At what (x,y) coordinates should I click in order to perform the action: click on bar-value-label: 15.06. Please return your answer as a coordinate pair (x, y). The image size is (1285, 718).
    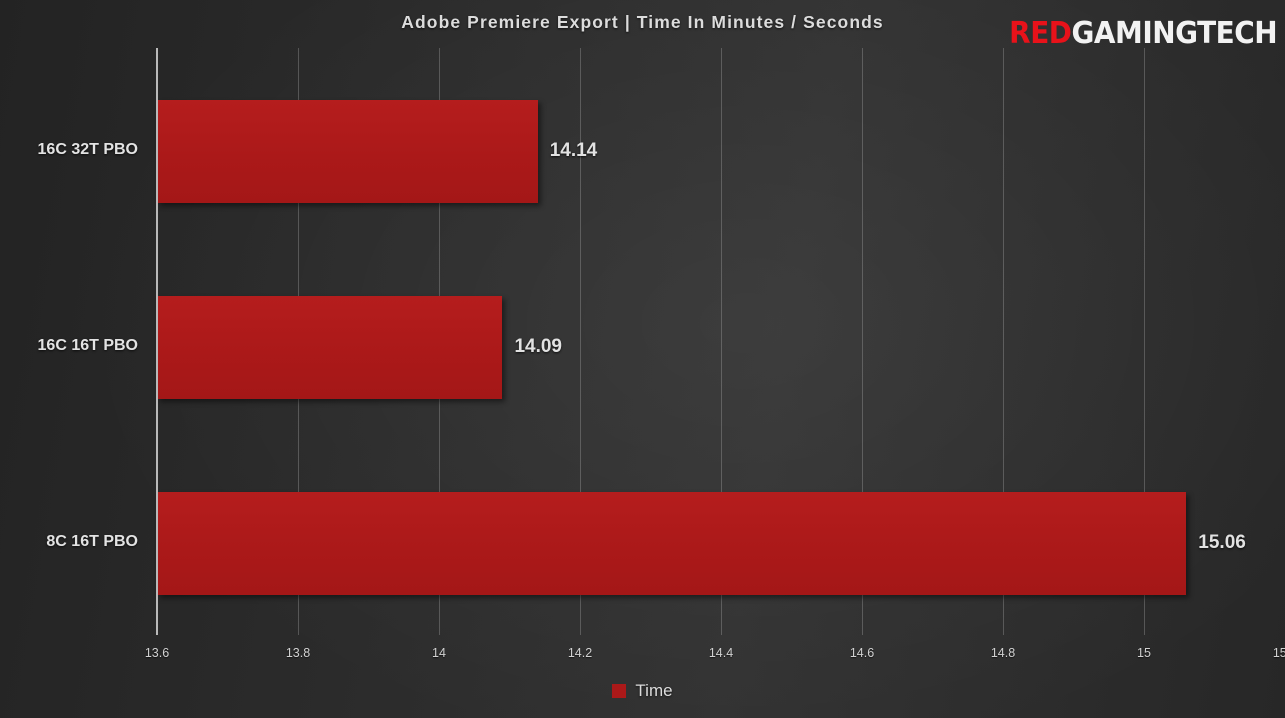
    Looking at the image, I should click on (1222, 542).